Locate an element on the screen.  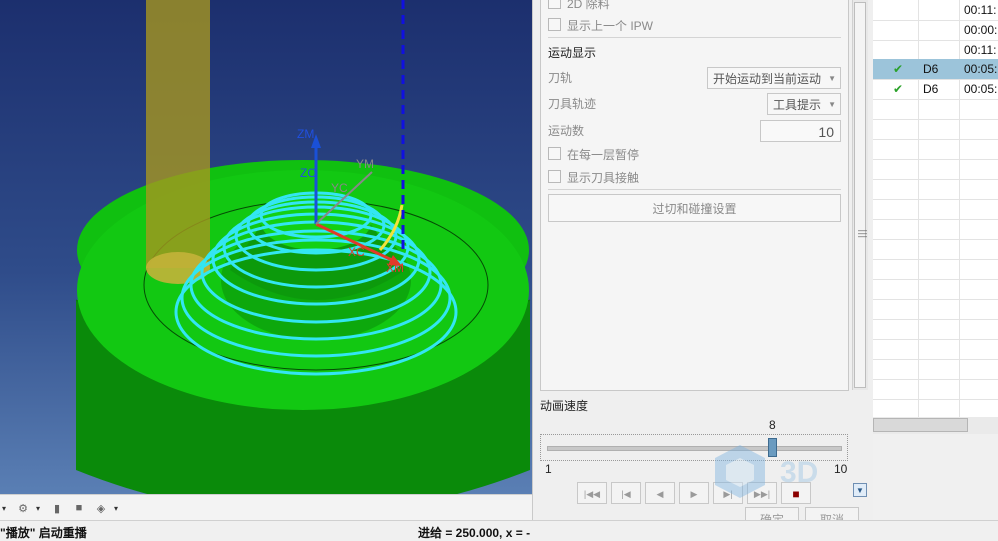
scroll-thumb: — — — is located at coordinates (860, 195).